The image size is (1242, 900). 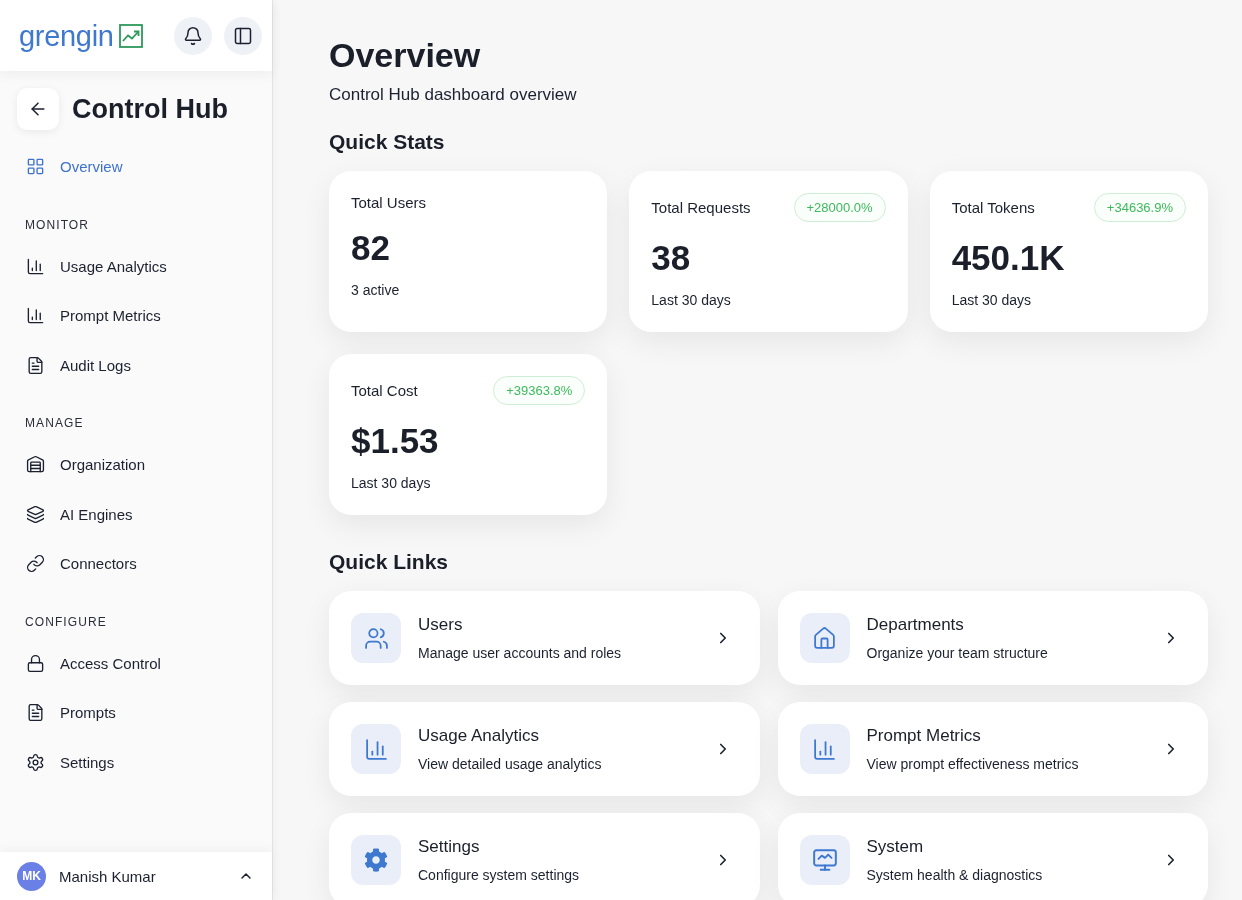 I want to click on link-icon, so click(x=35, y=564).